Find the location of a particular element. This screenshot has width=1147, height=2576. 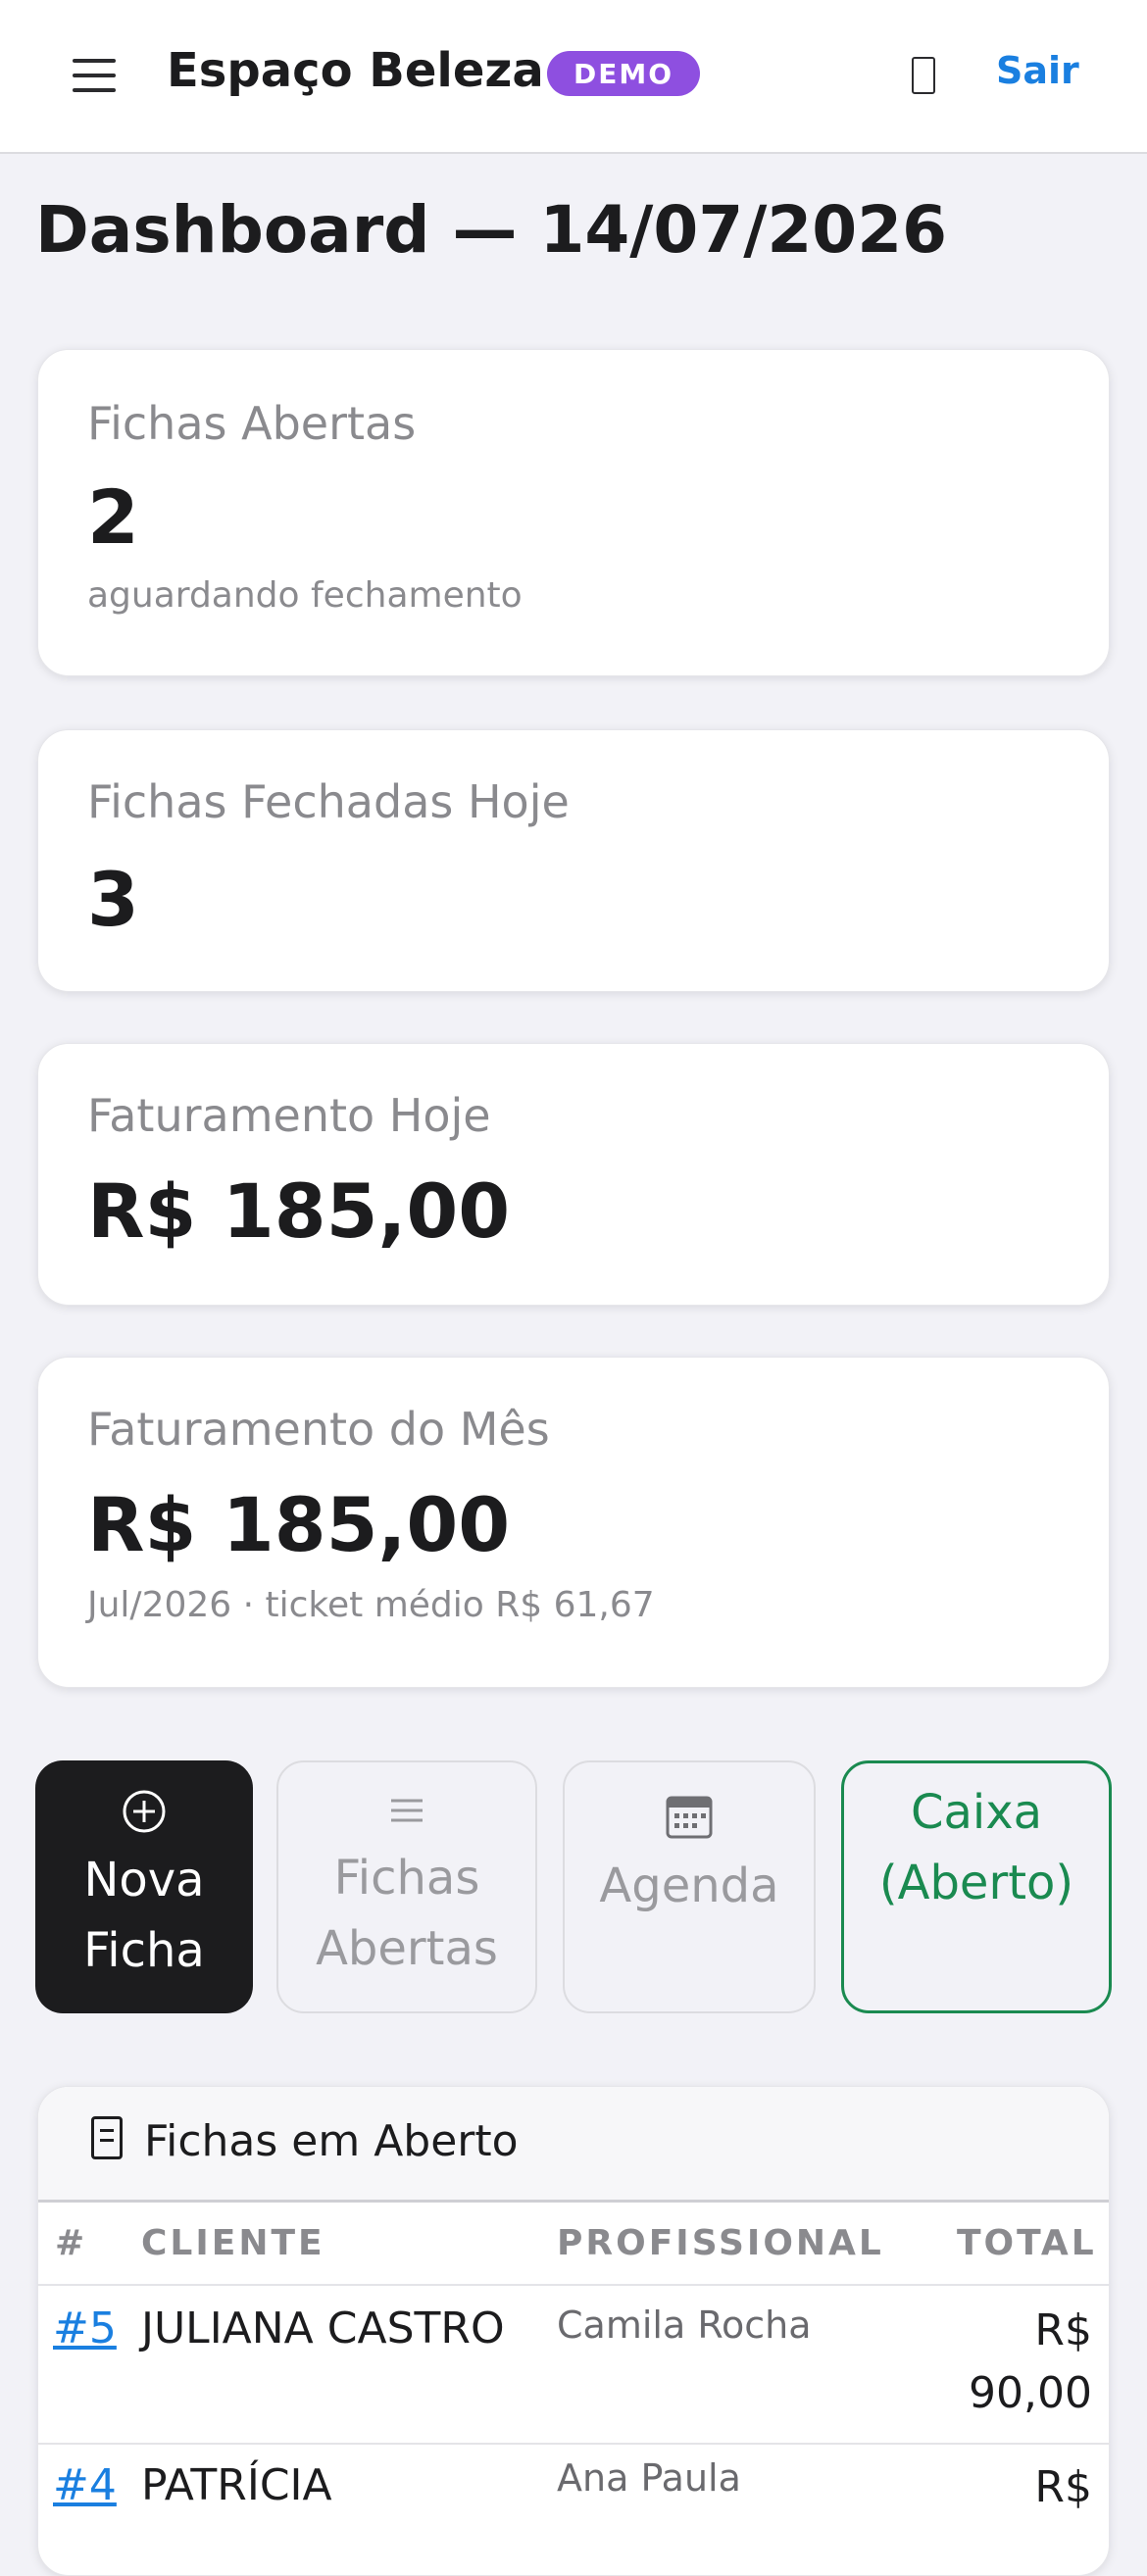

button-label: Agenda is located at coordinates (689, 1885).